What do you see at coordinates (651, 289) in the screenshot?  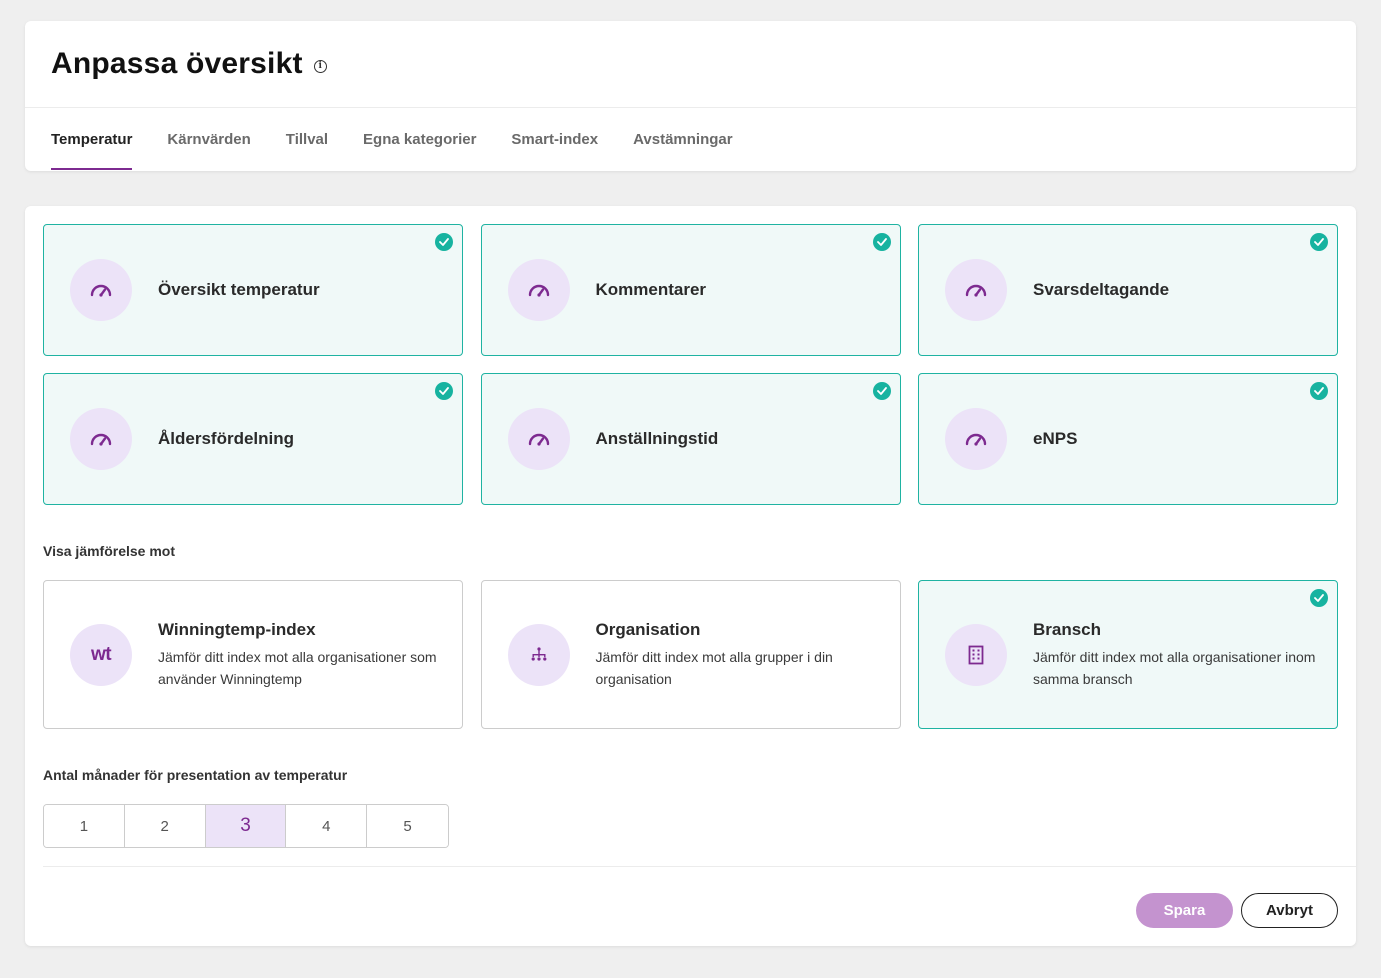 I see `widget-label: Kommentarer` at bounding box center [651, 289].